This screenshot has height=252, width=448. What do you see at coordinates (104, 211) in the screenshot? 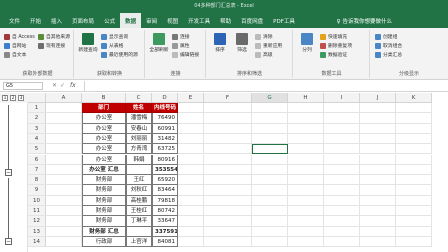
I see `cell-b11: 财务部` at bounding box center [104, 211].